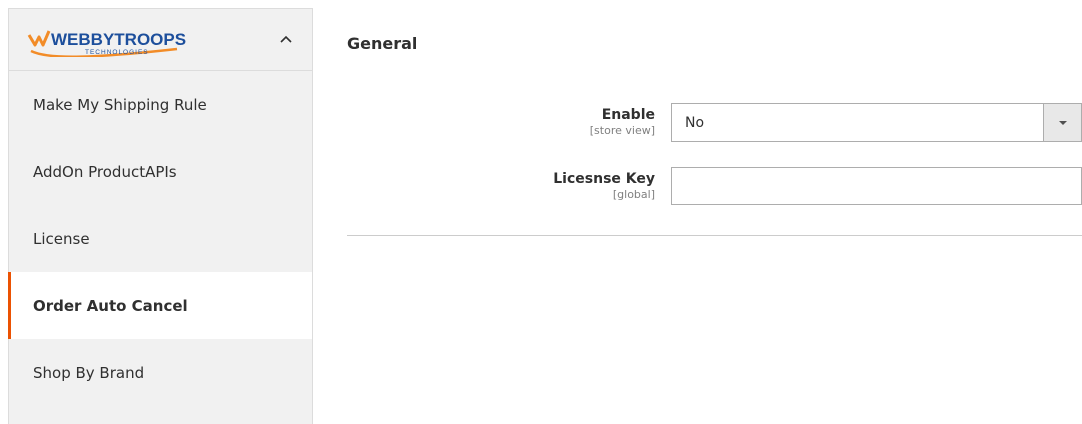 This screenshot has width=1082, height=424. What do you see at coordinates (714, 235) in the screenshot?
I see `section-divider` at bounding box center [714, 235].